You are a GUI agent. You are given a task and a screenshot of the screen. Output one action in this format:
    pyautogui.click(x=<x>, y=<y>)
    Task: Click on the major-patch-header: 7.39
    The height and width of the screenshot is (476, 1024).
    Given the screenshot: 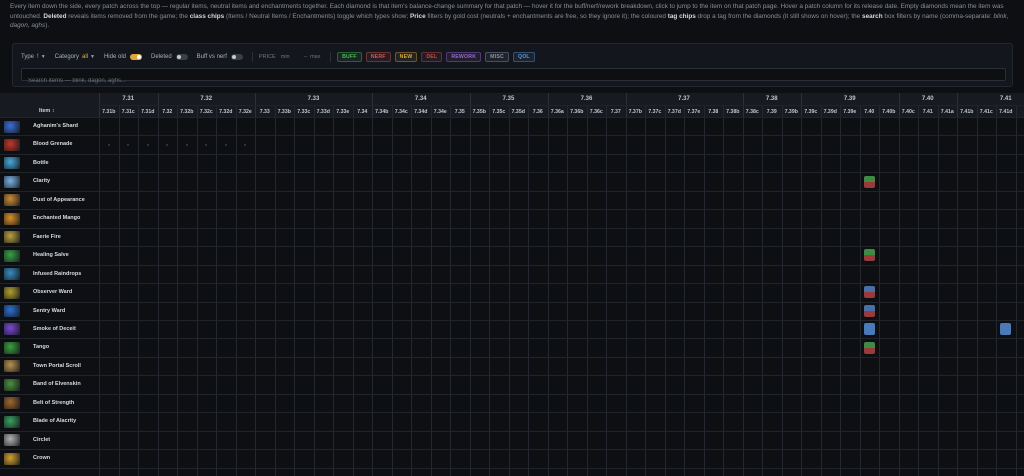 What is the action you would take?
    pyautogui.click(x=850, y=99)
    